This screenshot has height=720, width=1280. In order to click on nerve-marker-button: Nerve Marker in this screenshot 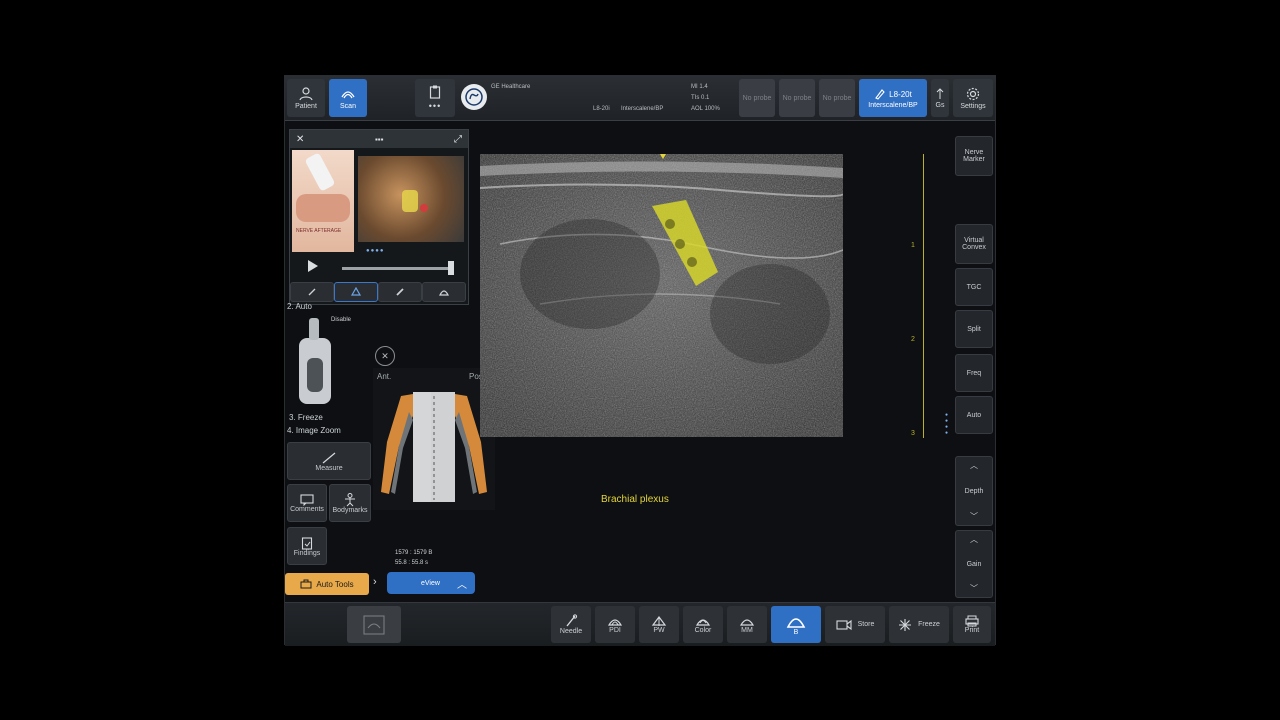, I will do `click(974, 156)`.